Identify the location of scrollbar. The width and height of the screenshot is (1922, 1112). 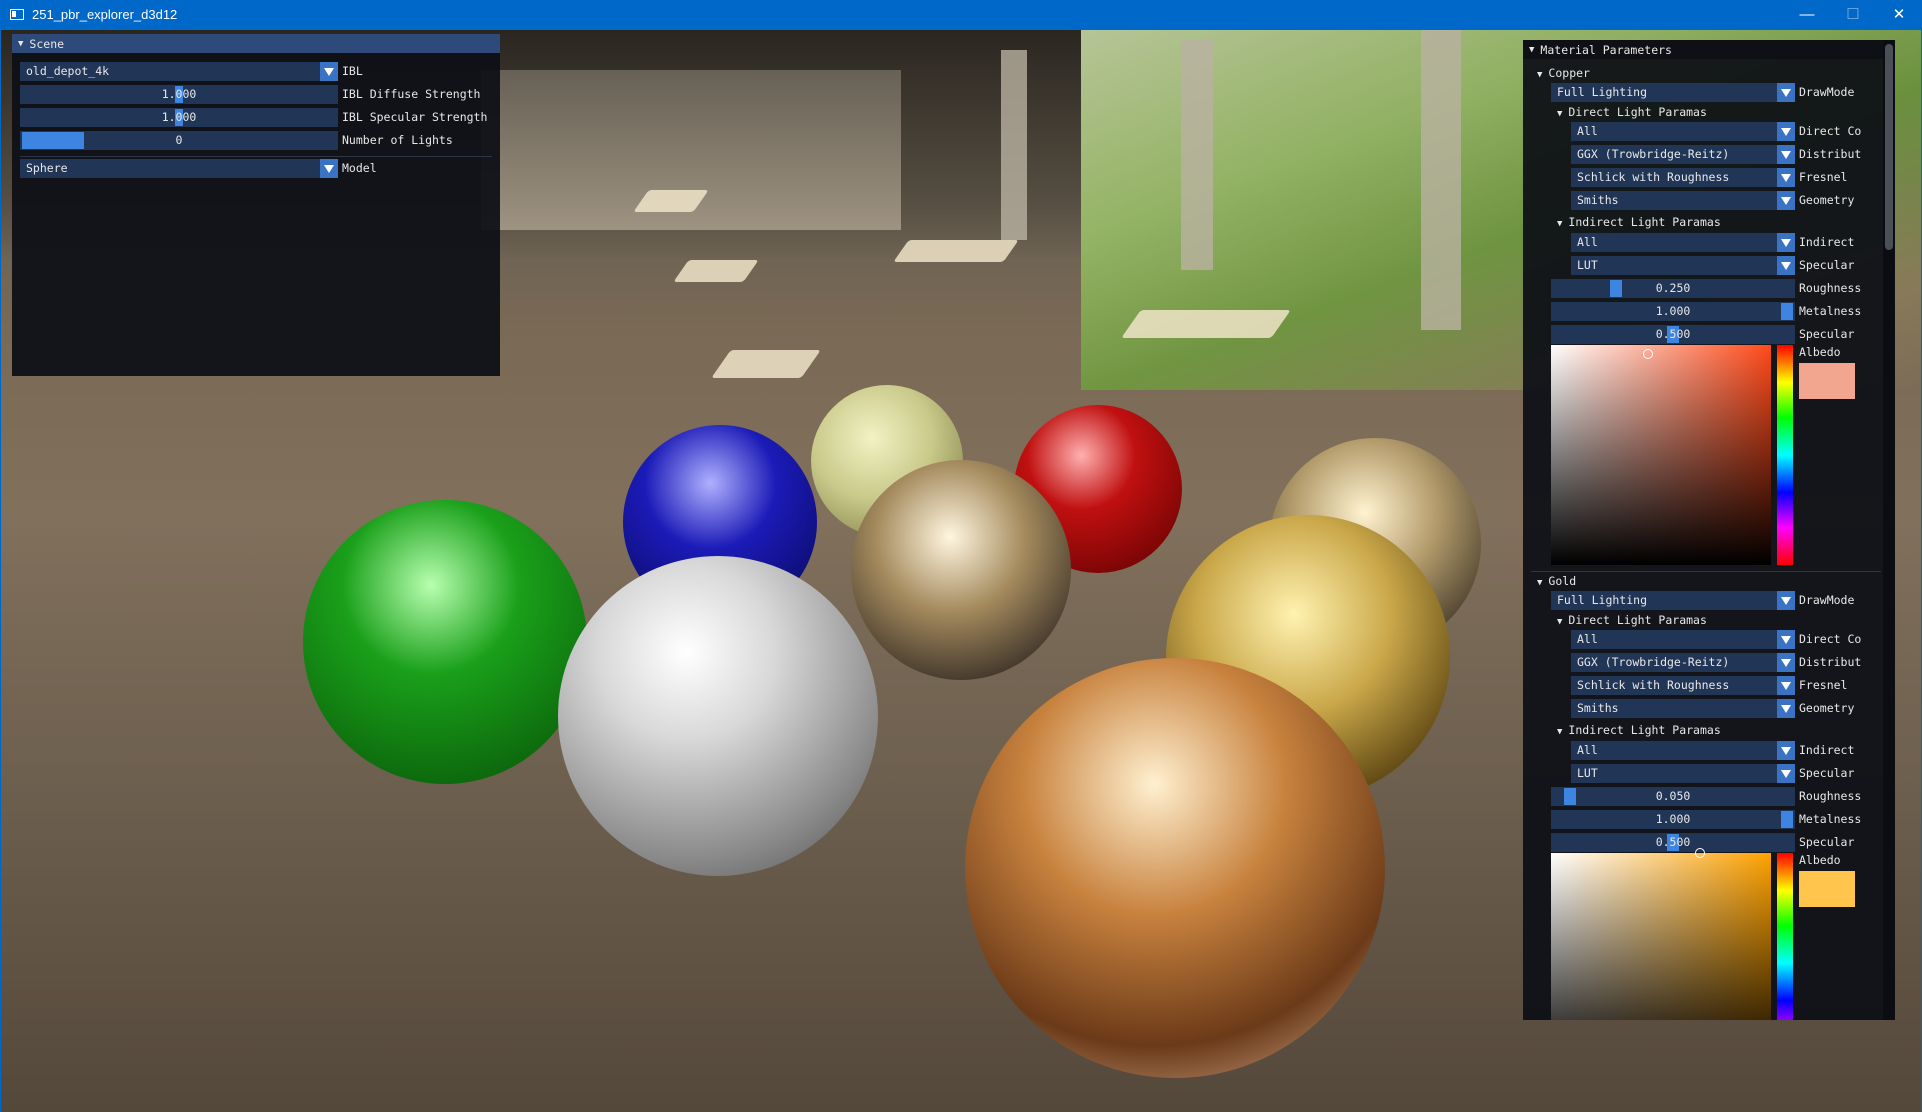
(1889, 530).